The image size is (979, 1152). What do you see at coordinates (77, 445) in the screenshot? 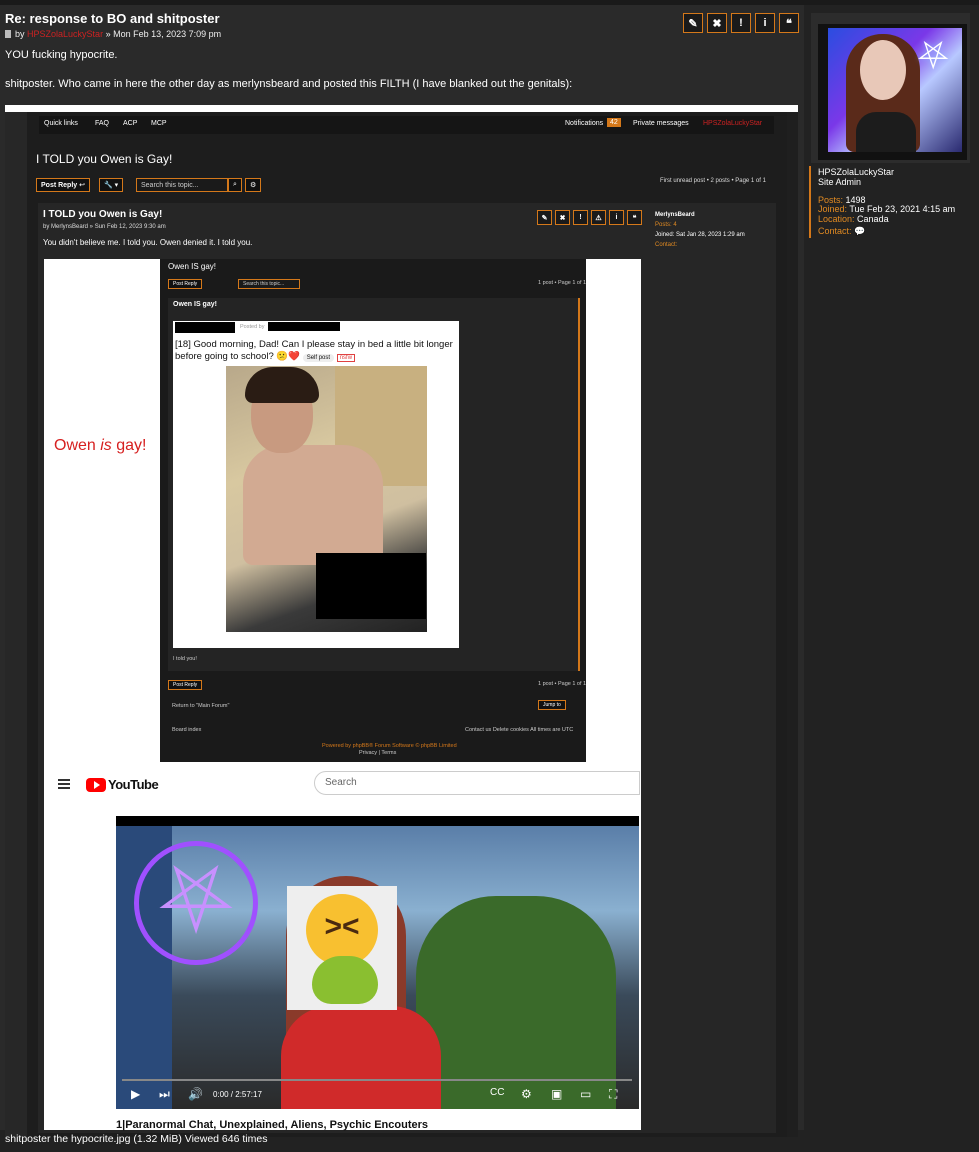
I see `owen-prefix: Owen` at bounding box center [77, 445].